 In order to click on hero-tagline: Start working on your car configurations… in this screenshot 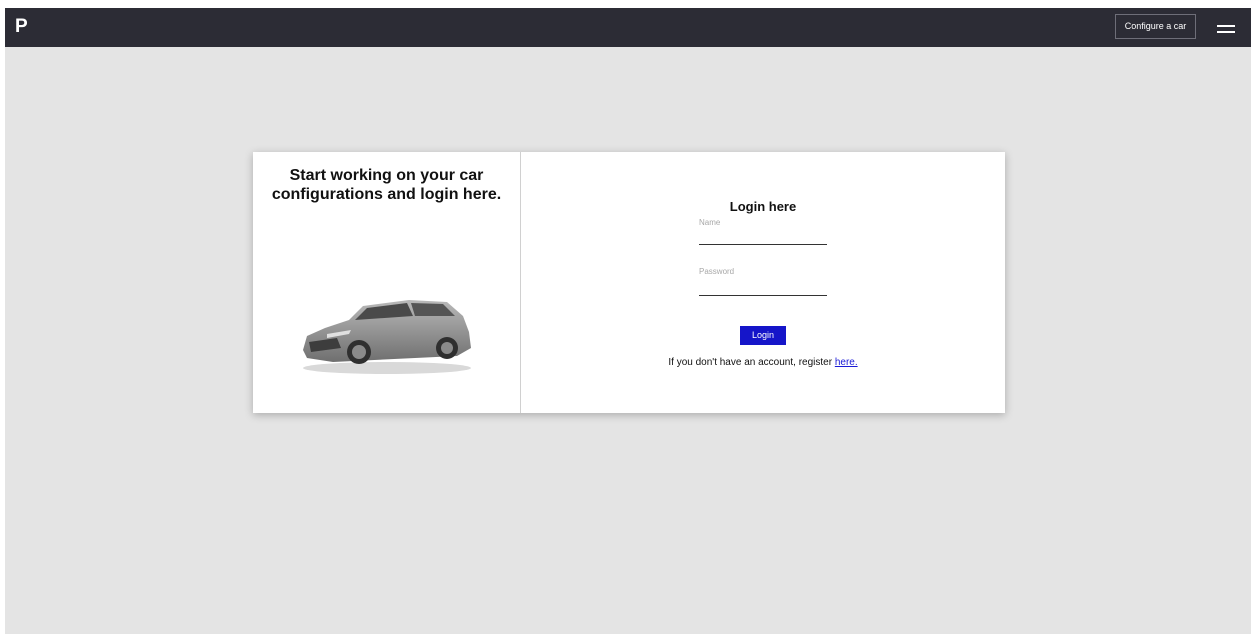, I will do `click(386, 185)`.